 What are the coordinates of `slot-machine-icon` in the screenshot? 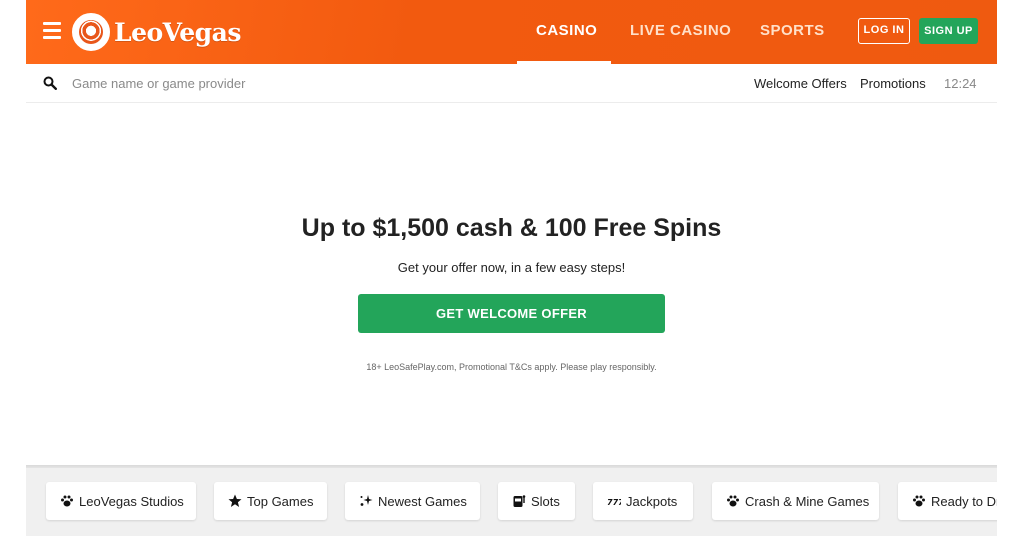 It's located at (519, 501).